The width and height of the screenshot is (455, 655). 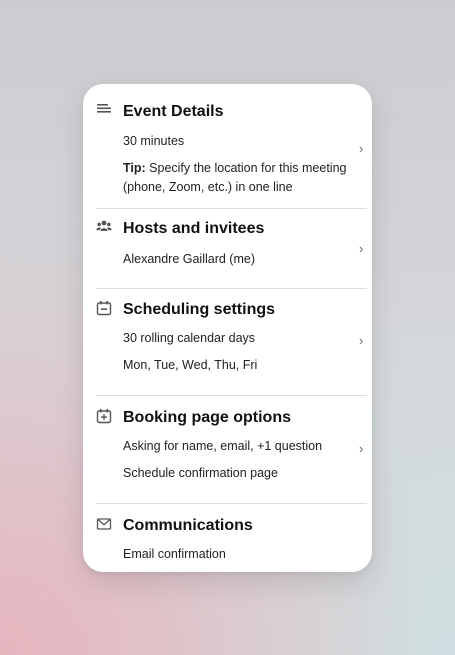 I want to click on booking-questions: Asking for name, email, +1 question, so click(x=223, y=446).